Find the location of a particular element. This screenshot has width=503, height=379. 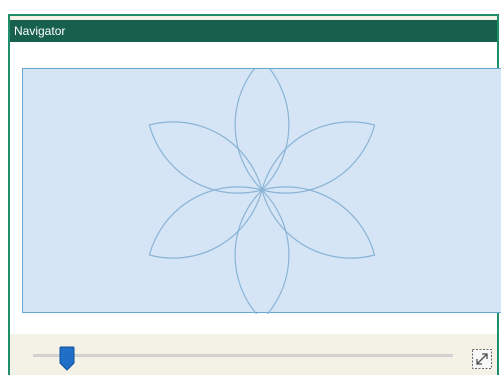

fit-to-window-icon is located at coordinates (482, 359).